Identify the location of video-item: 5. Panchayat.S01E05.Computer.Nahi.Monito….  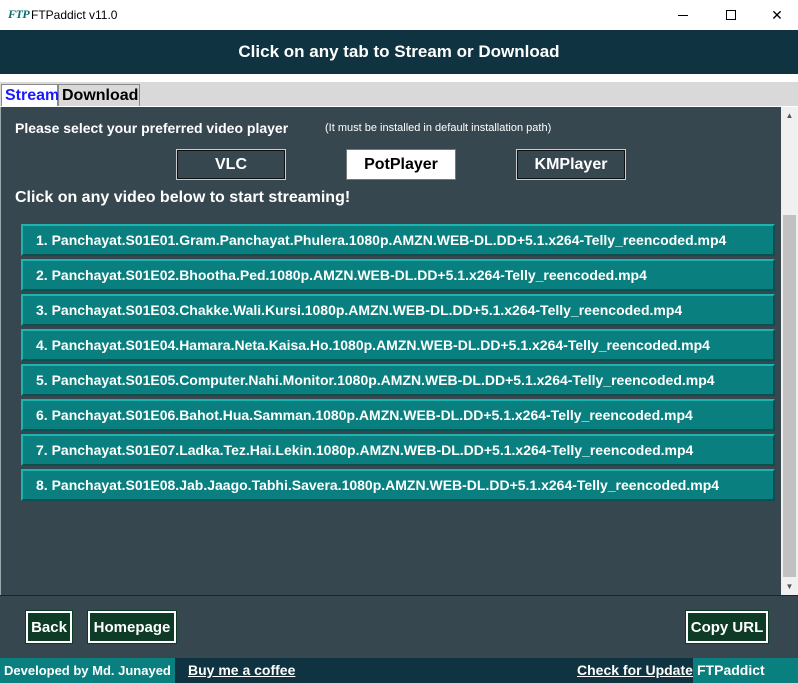
(398, 380).